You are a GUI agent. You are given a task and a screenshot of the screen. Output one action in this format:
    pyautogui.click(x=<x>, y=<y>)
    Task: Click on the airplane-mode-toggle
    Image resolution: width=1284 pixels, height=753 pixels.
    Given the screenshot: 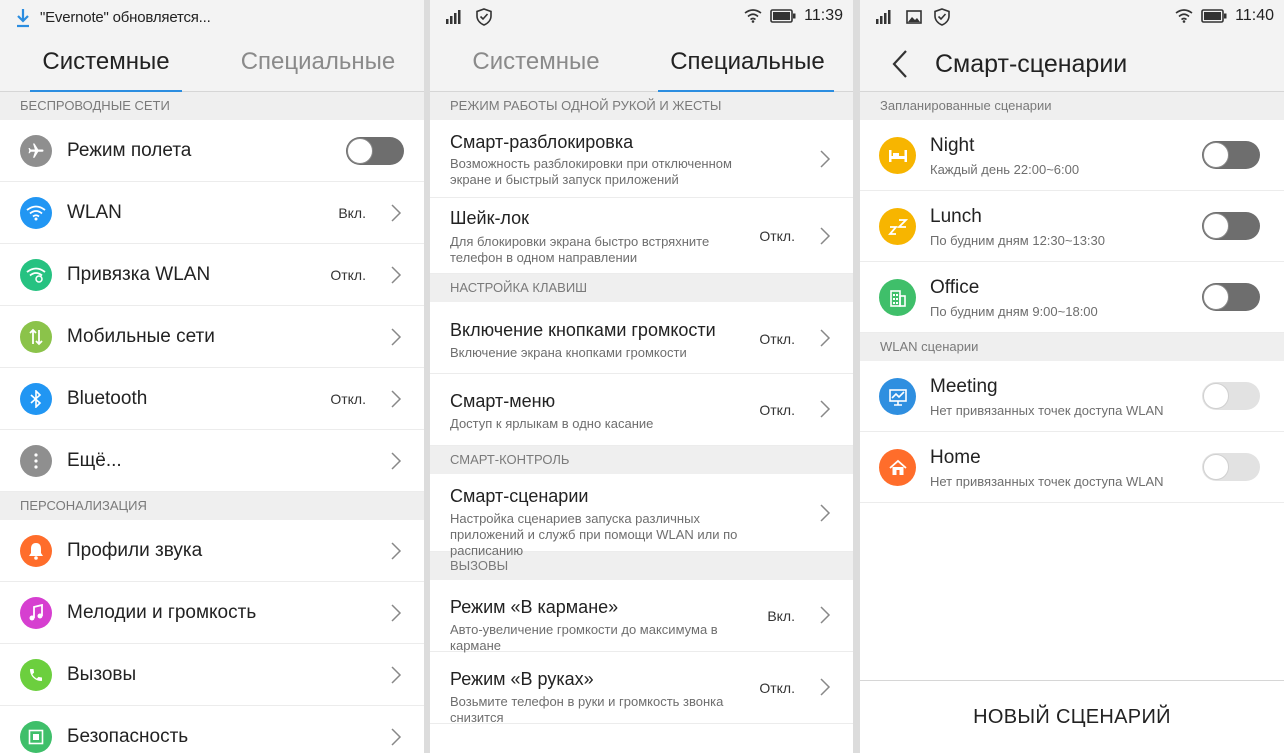 What is the action you would take?
    pyautogui.click(x=375, y=151)
    